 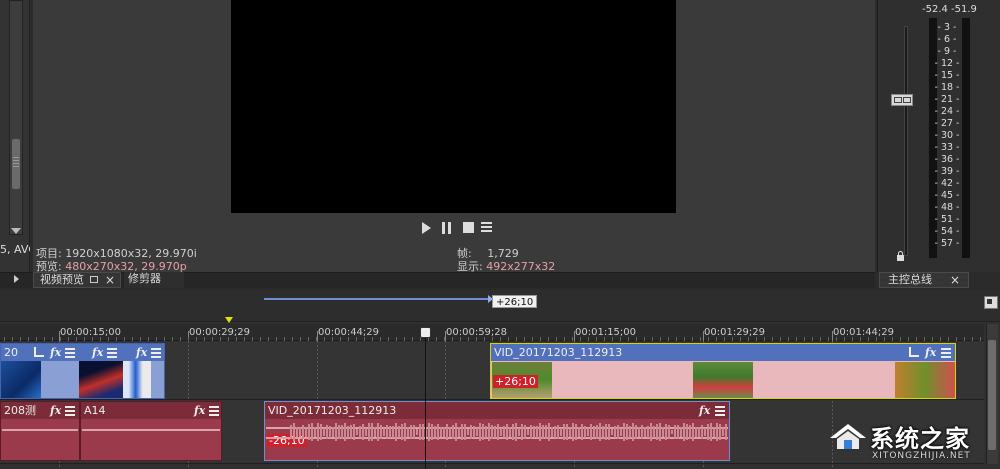 What do you see at coordinates (447, 228) in the screenshot?
I see `pause-button` at bounding box center [447, 228].